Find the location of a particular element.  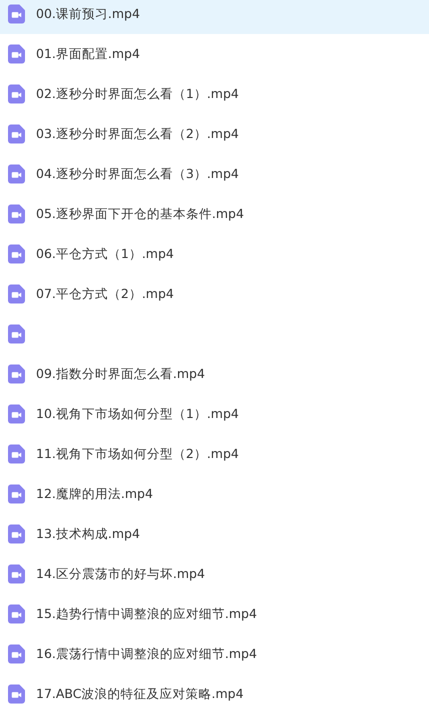

file-name: 09.指数分时界面怎么看.mp4 is located at coordinates (120, 374).